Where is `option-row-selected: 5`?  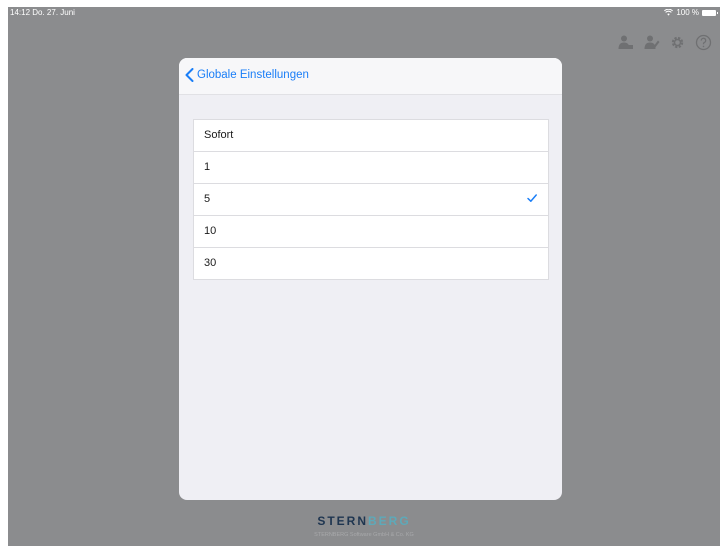 option-row-selected: 5 is located at coordinates (371, 200).